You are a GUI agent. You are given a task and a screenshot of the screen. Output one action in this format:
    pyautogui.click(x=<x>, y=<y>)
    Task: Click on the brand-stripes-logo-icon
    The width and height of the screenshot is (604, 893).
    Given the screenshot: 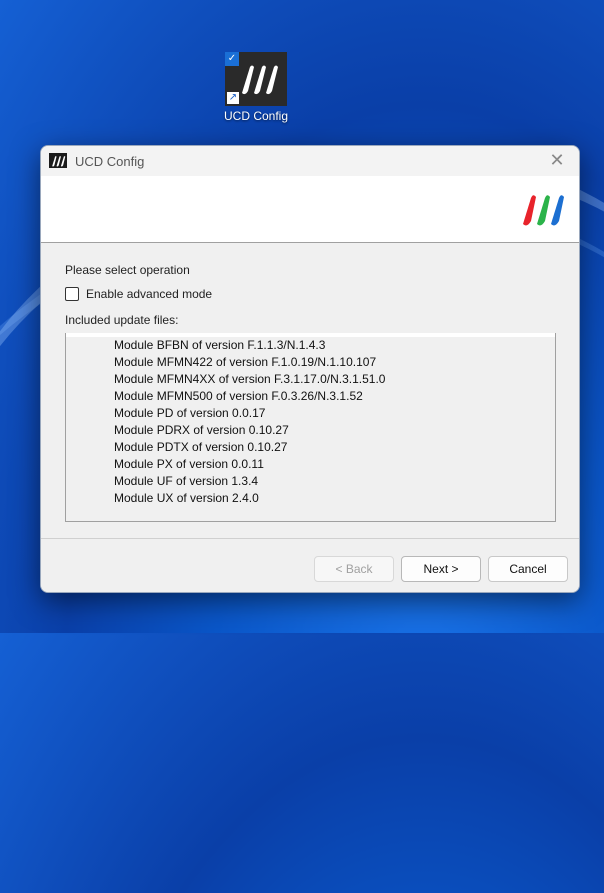 What is the action you would take?
    pyautogui.click(x=543, y=210)
    